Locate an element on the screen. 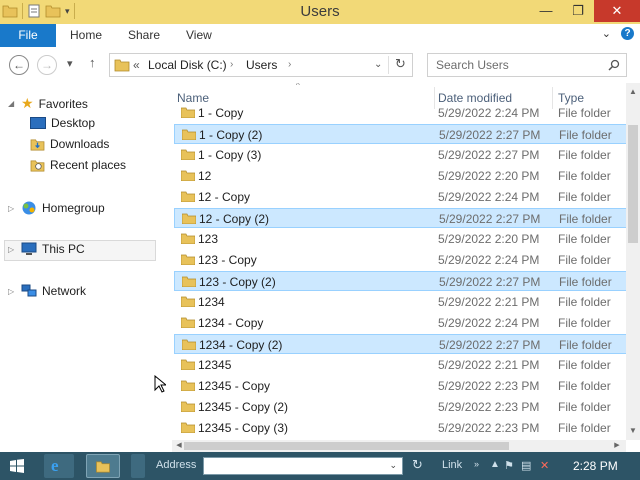 Image resolution: width=640 pixels, height=480 pixels. vertical-scrollbar: ▲ ▼ is located at coordinates (633, 261).